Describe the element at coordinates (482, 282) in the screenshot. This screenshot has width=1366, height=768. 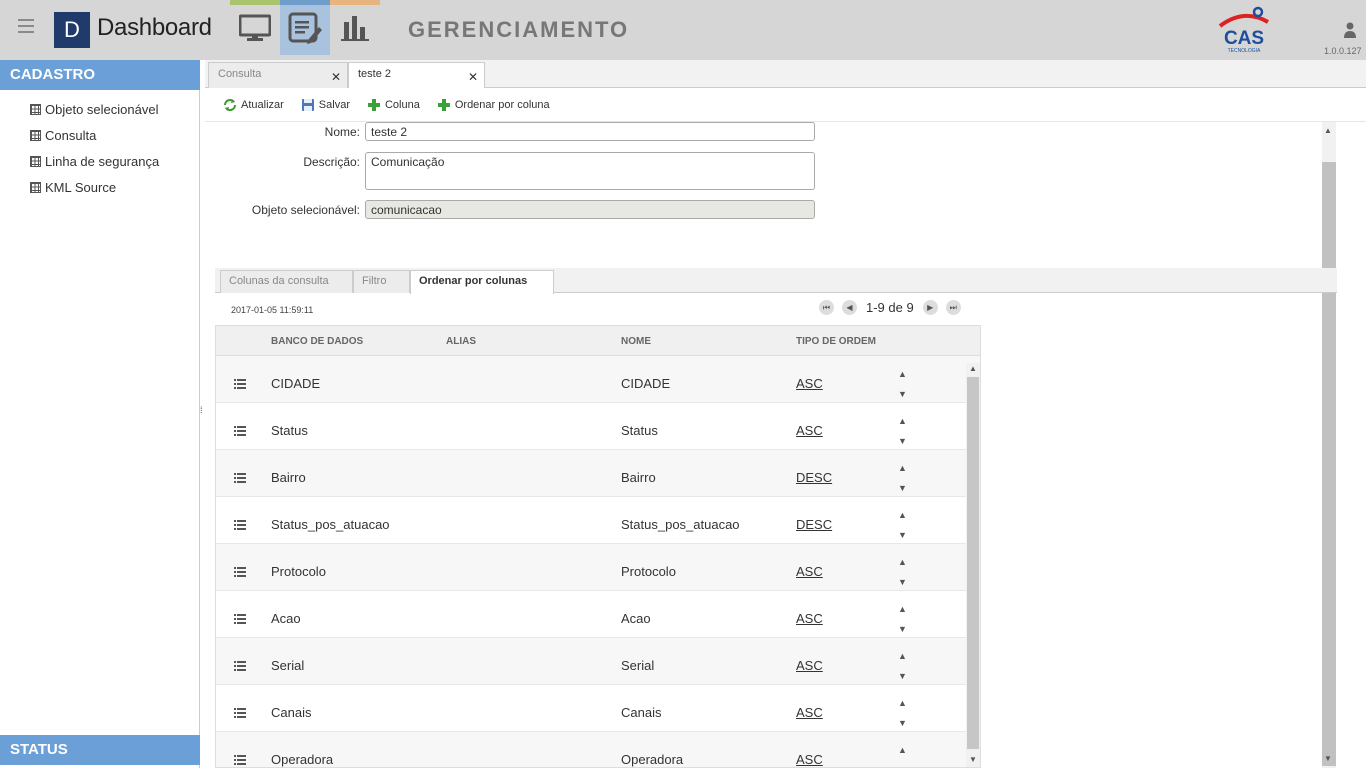
I see `tab-ordenar-por-colunas: Ordenar por colunas` at that location.